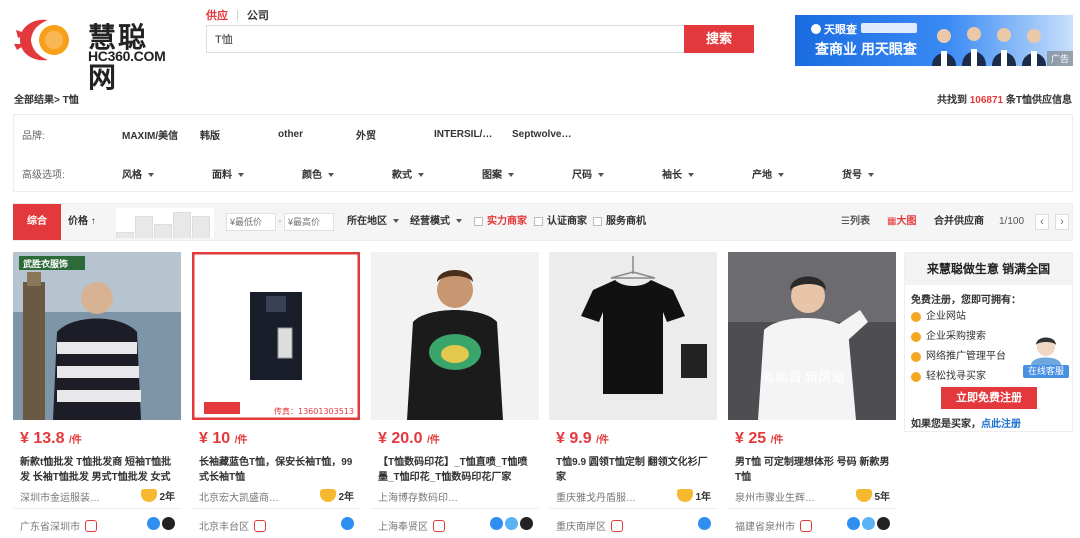 The width and height of the screenshot is (1080, 538). What do you see at coordinates (309, 222) in the screenshot?
I see `max-price-input` at bounding box center [309, 222].